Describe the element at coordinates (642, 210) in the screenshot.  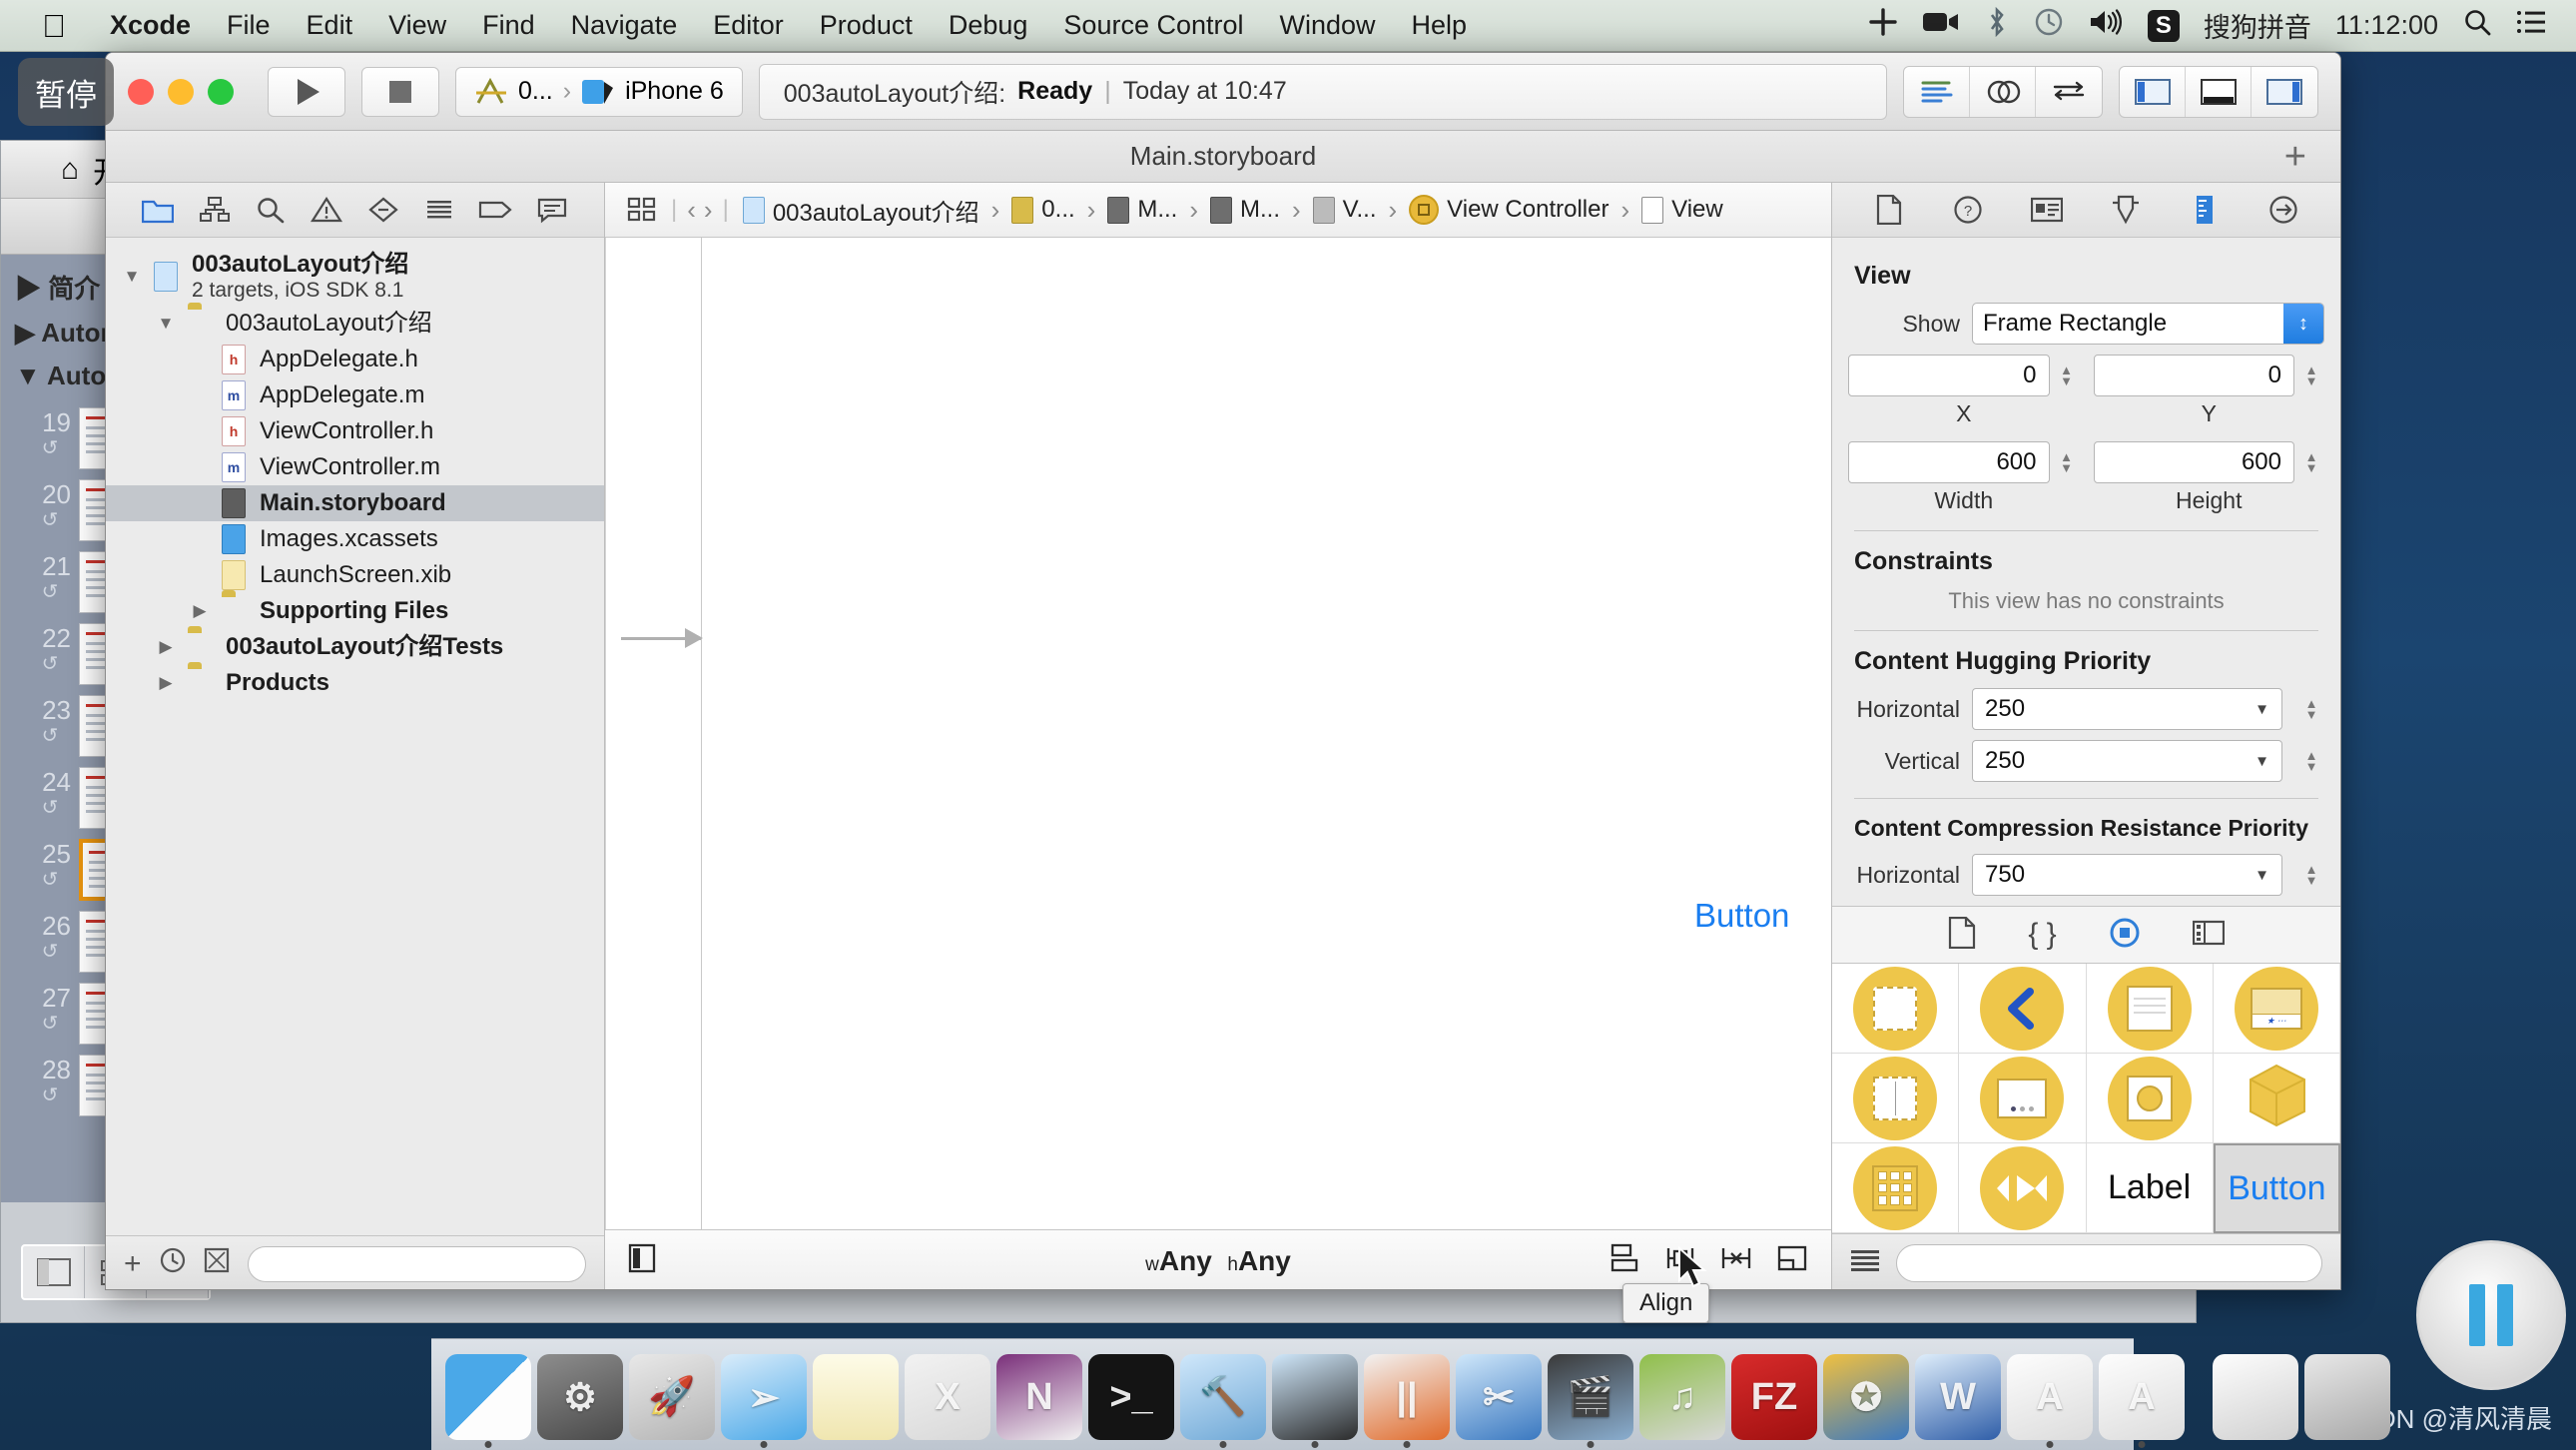
I see `related-items-icon` at that location.